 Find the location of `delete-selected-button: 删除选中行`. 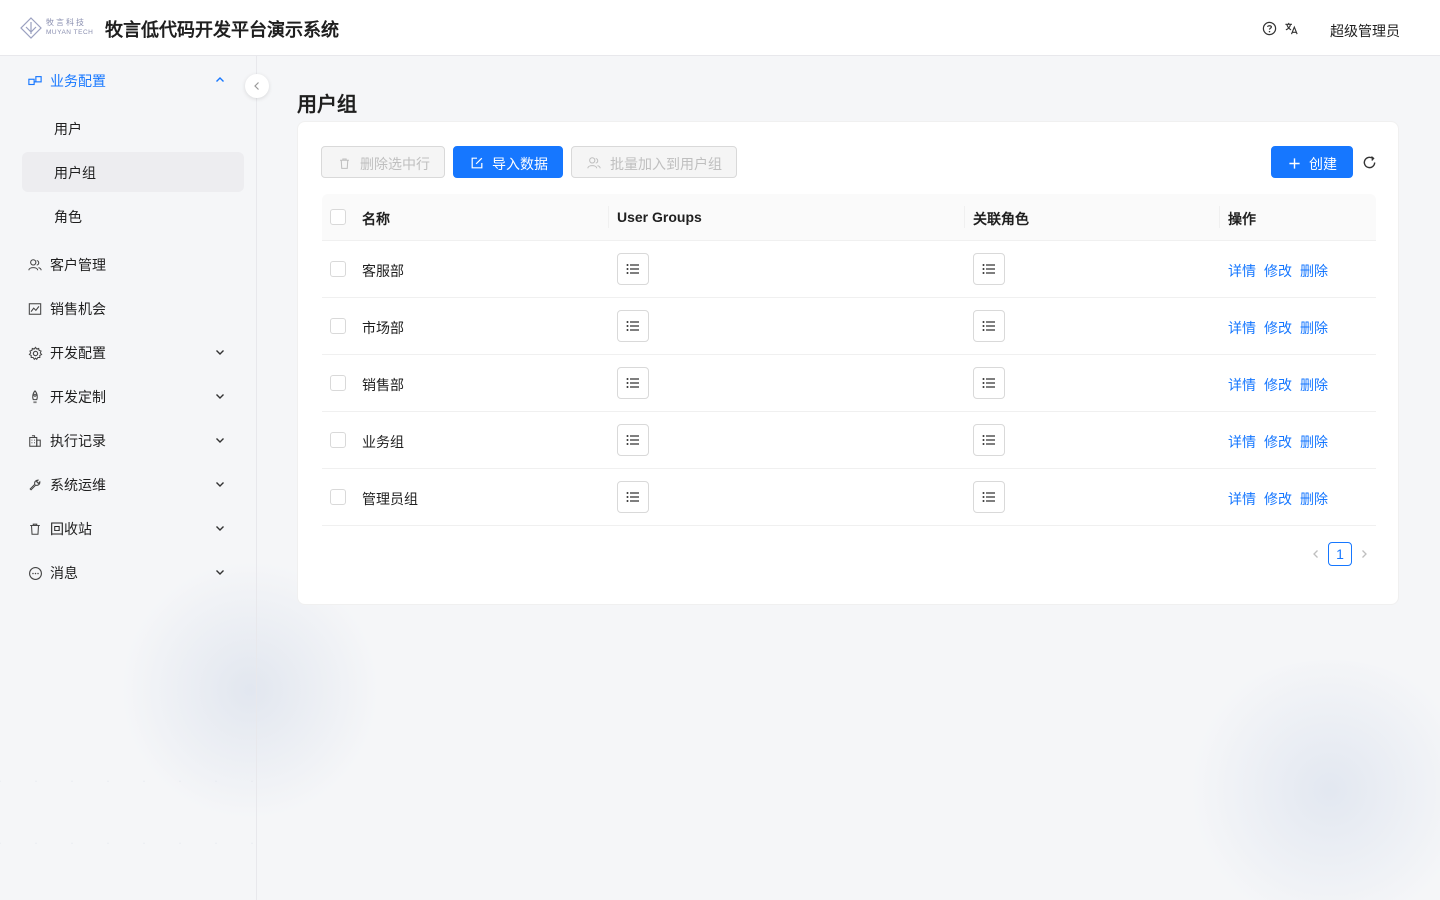

delete-selected-button: 删除选中行 is located at coordinates (383, 162).